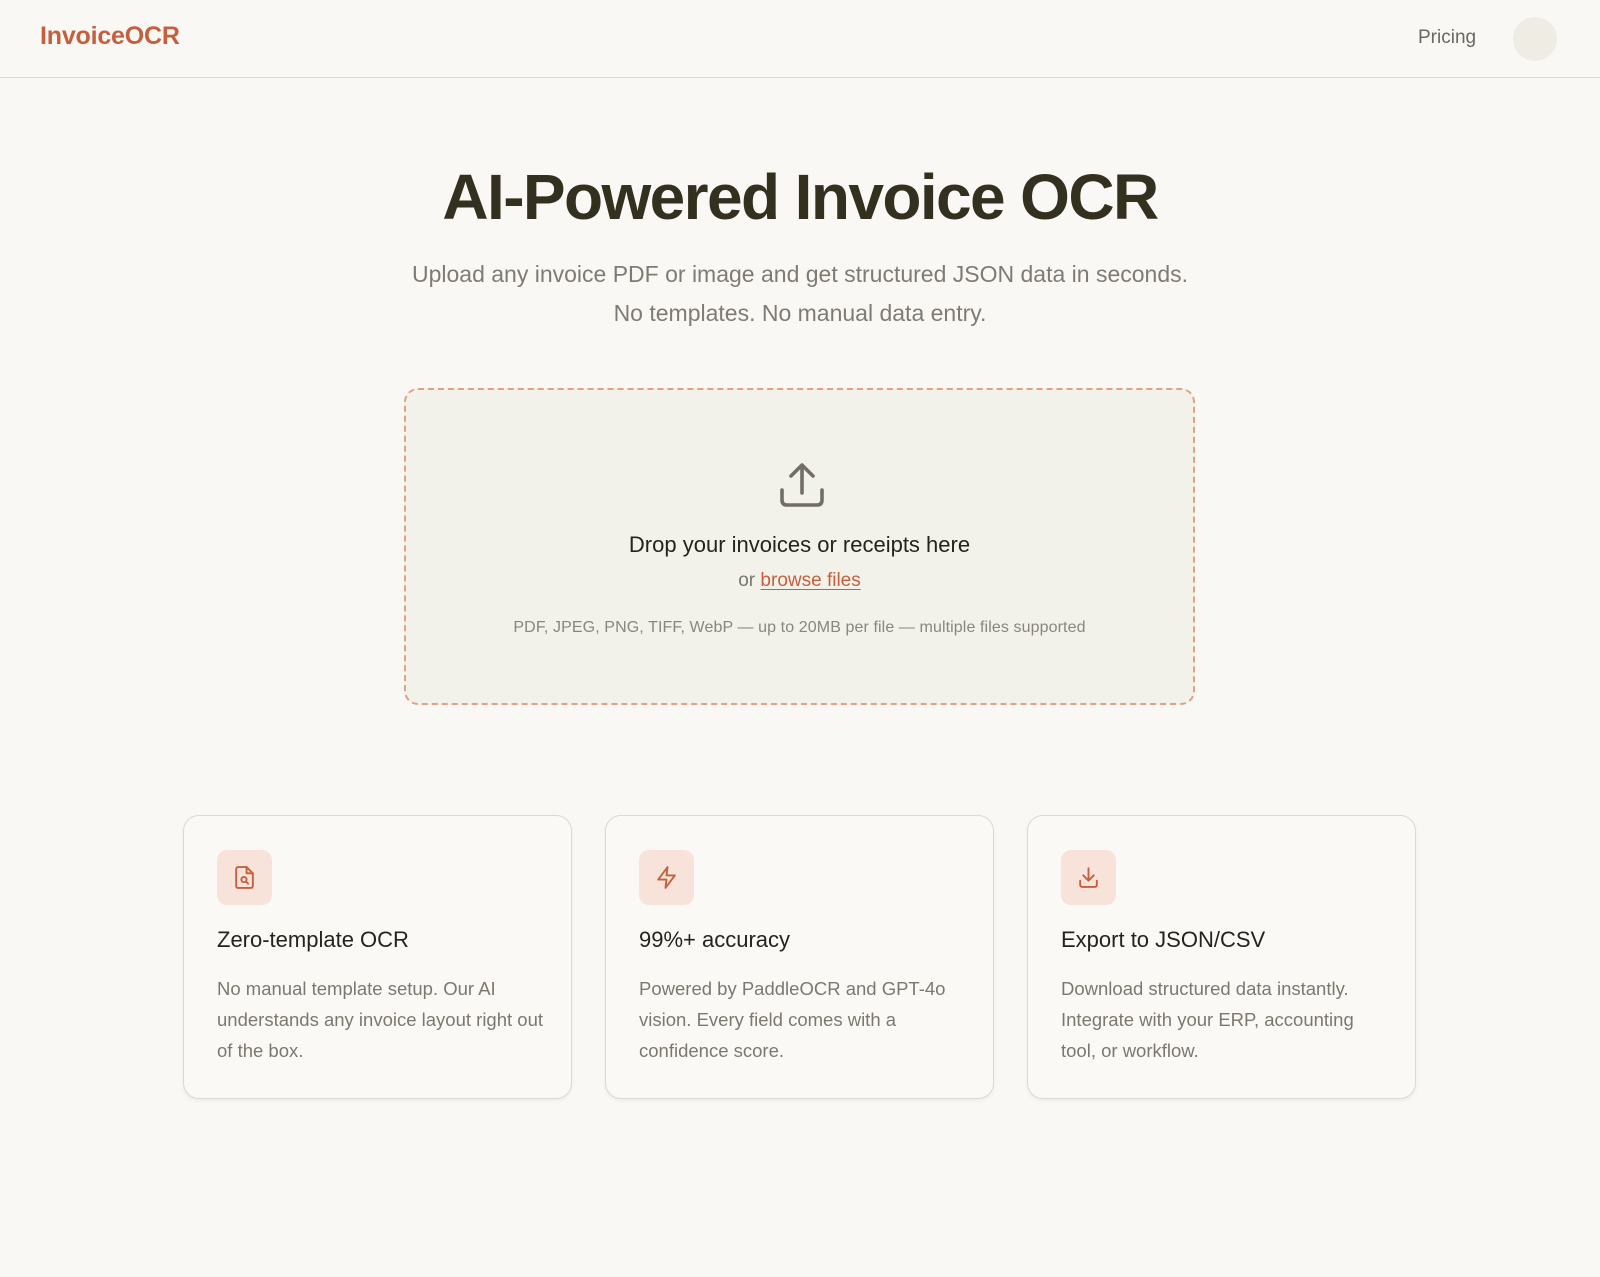  Describe the element at coordinates (110, 36) in the screenshot. I see `logo-link: InvoiceOCR` at that location.